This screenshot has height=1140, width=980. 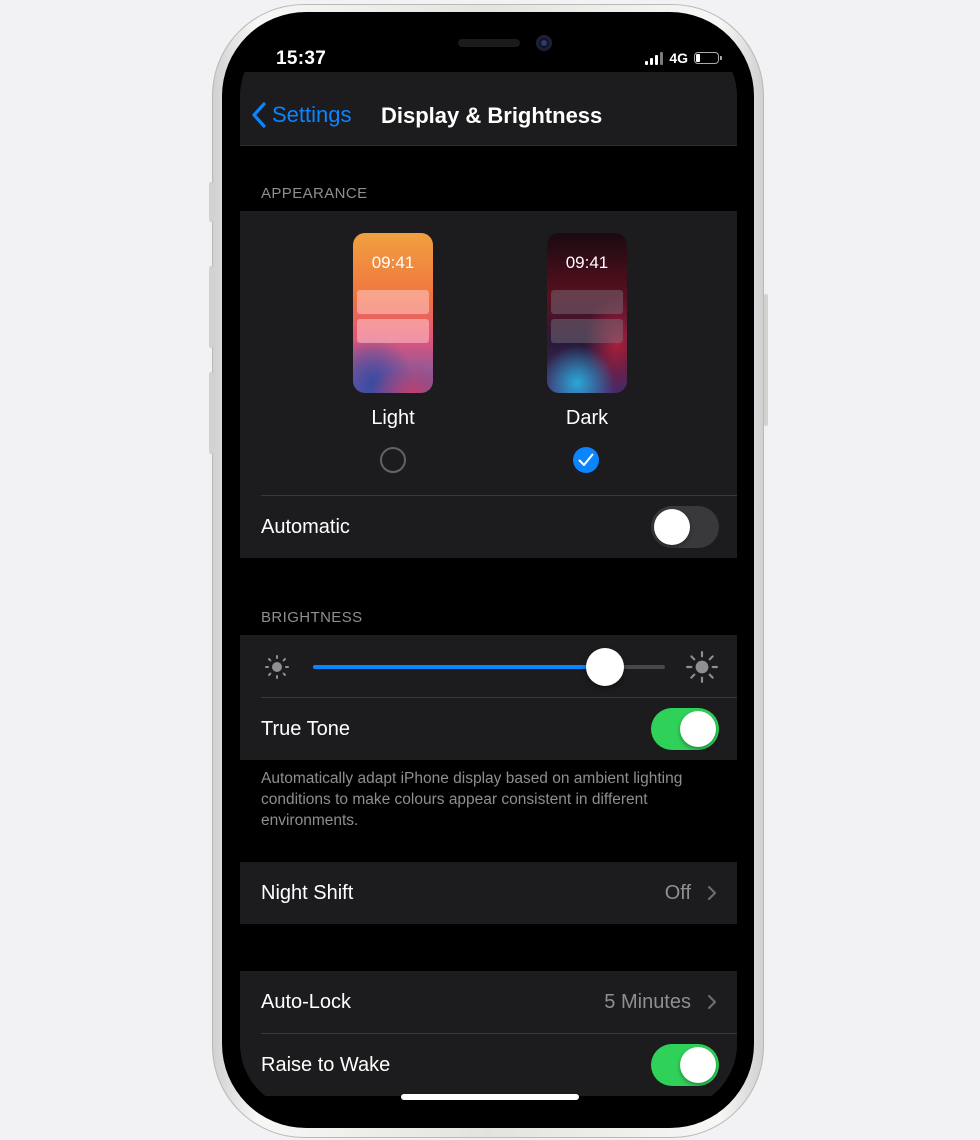 I want to click on auto-lock-row: Auto-Lock 5 Minutes, so click(x=488, y=1002).